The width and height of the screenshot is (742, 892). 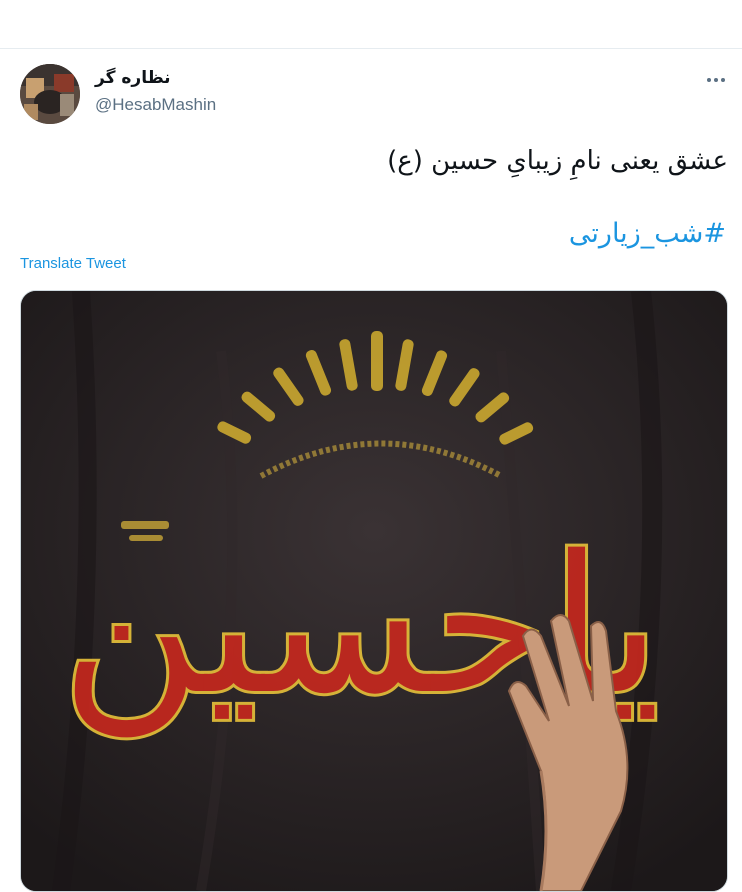 I want to click on author-display-name: نظاره گر, so click(x=133, y=78).